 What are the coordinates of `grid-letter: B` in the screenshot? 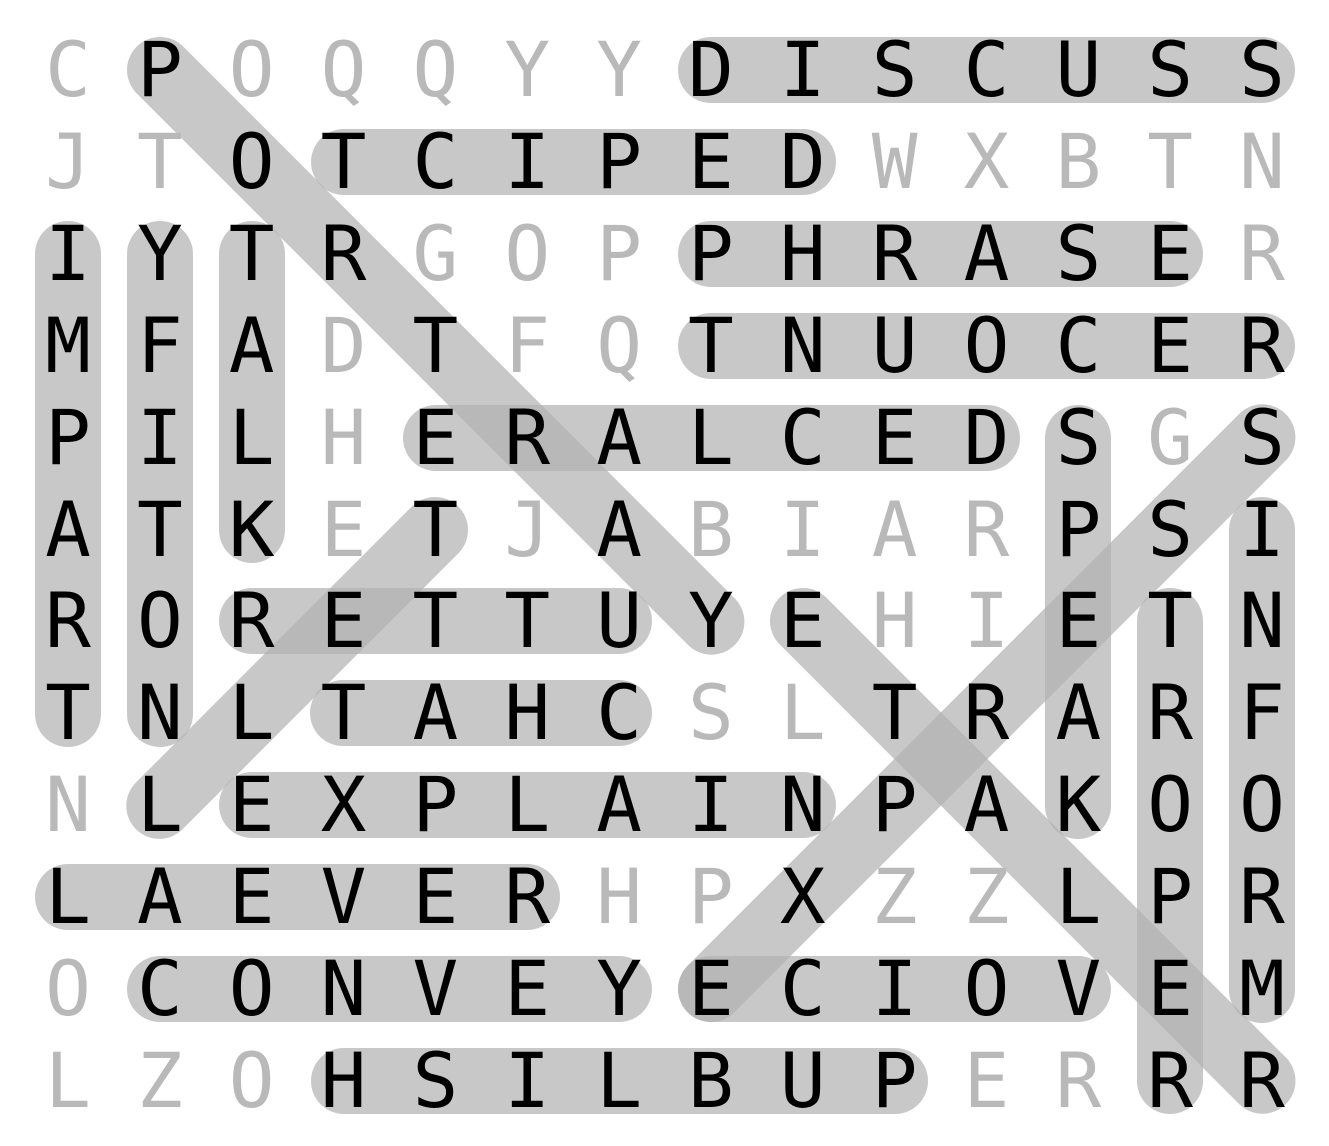 It's located at (1078, 162).